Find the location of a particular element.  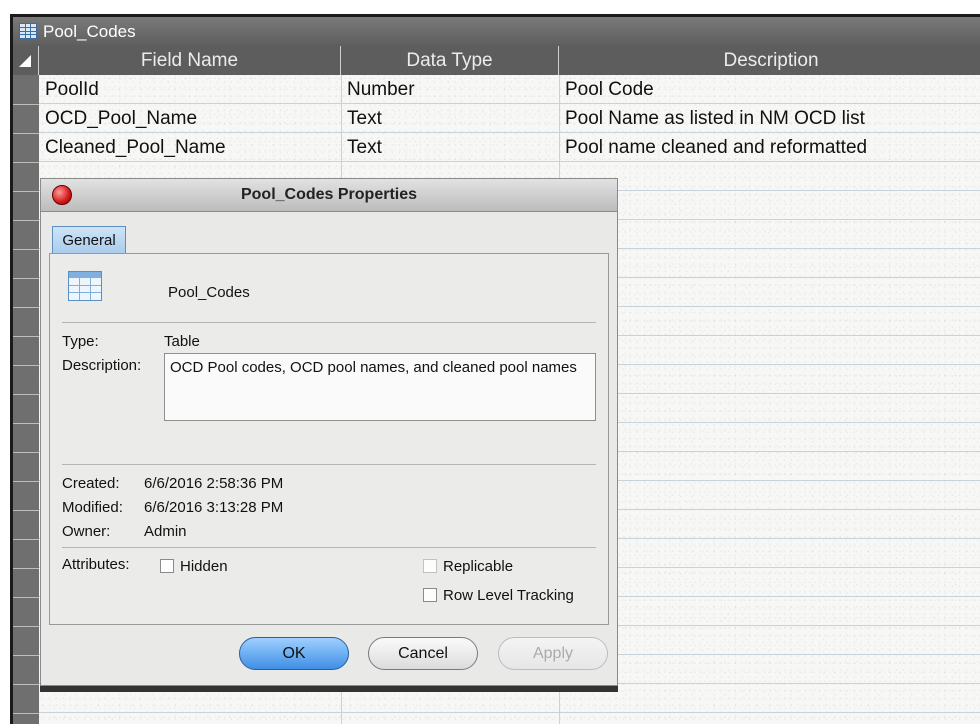

created-value: 6/6/2016 2:58:36 PM is located at coordinates (214, 483).